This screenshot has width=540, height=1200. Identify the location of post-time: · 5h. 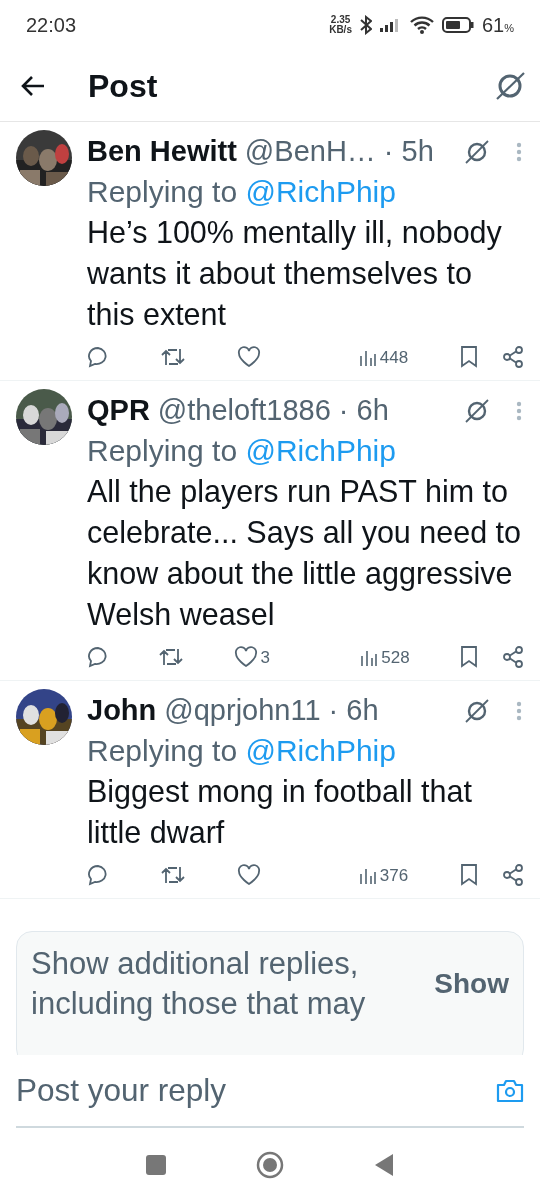
(408, 151).